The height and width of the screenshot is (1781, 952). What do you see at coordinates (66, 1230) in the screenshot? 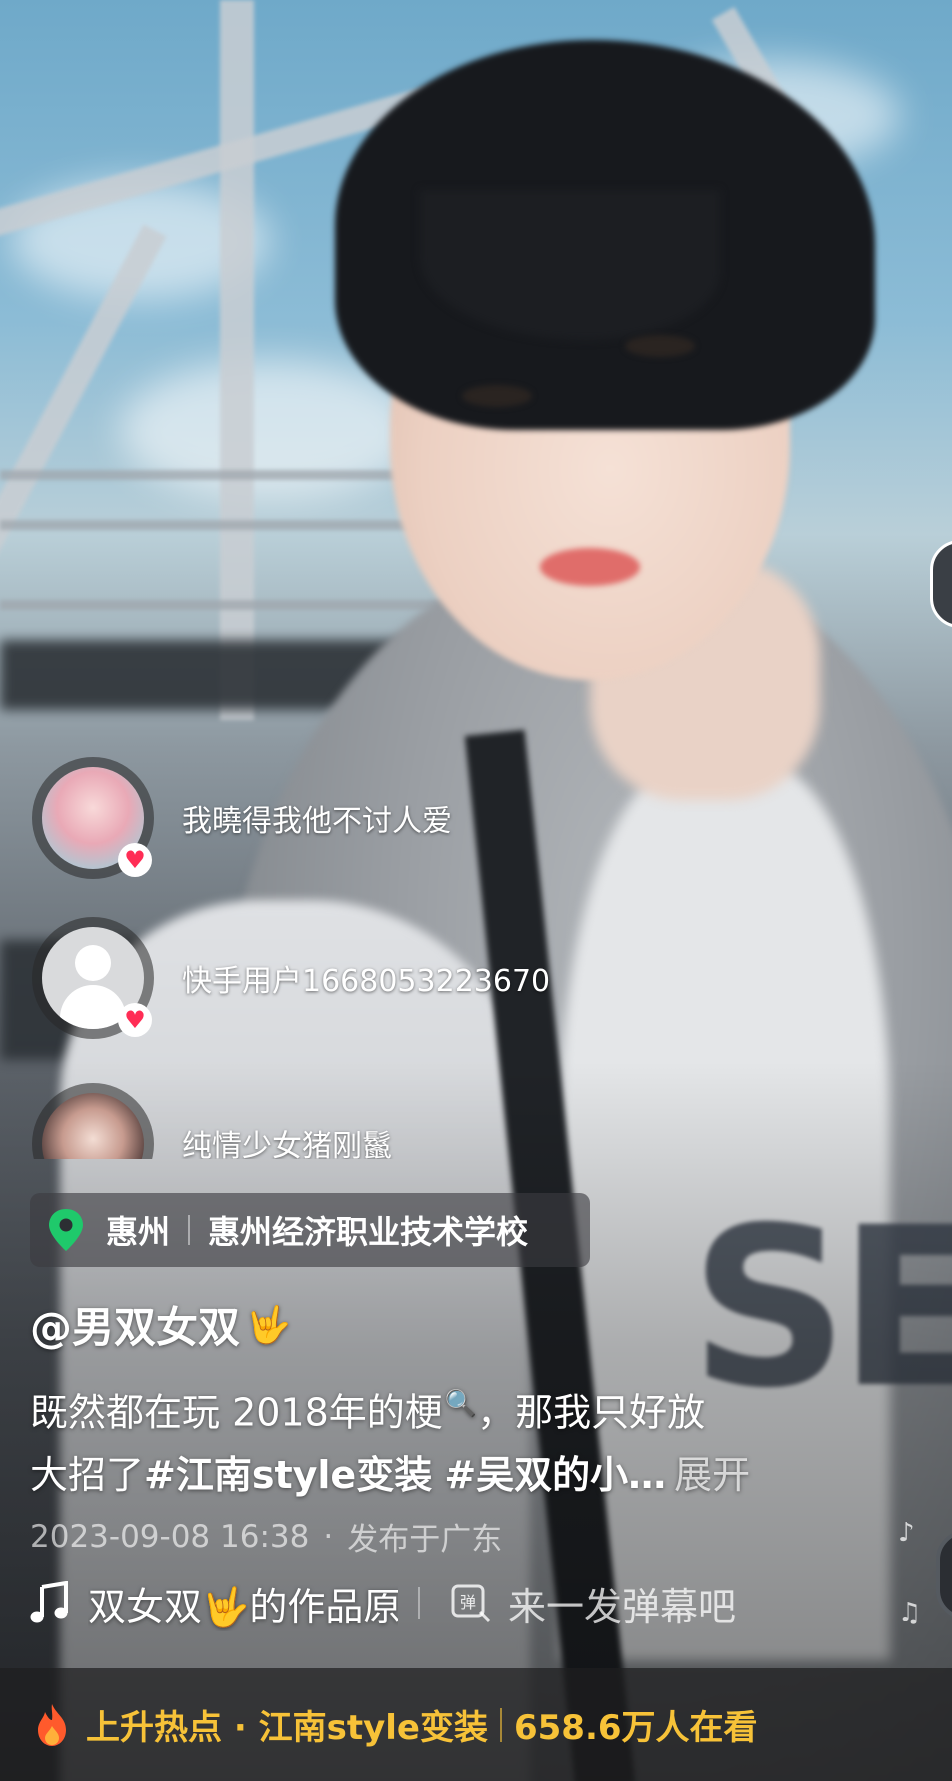
I see `location-pin-icon` at bounding box center [66, 1230].